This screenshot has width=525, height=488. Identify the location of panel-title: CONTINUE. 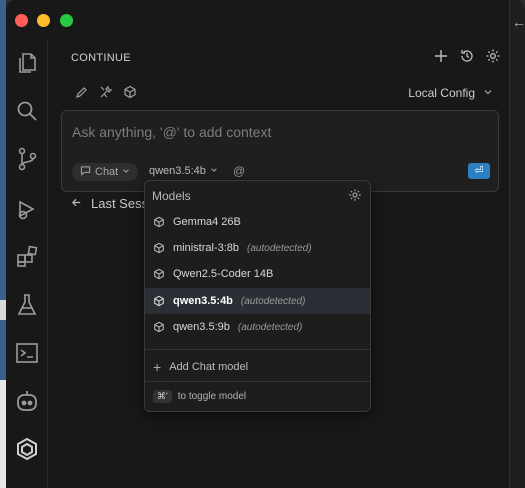
(101, 58).